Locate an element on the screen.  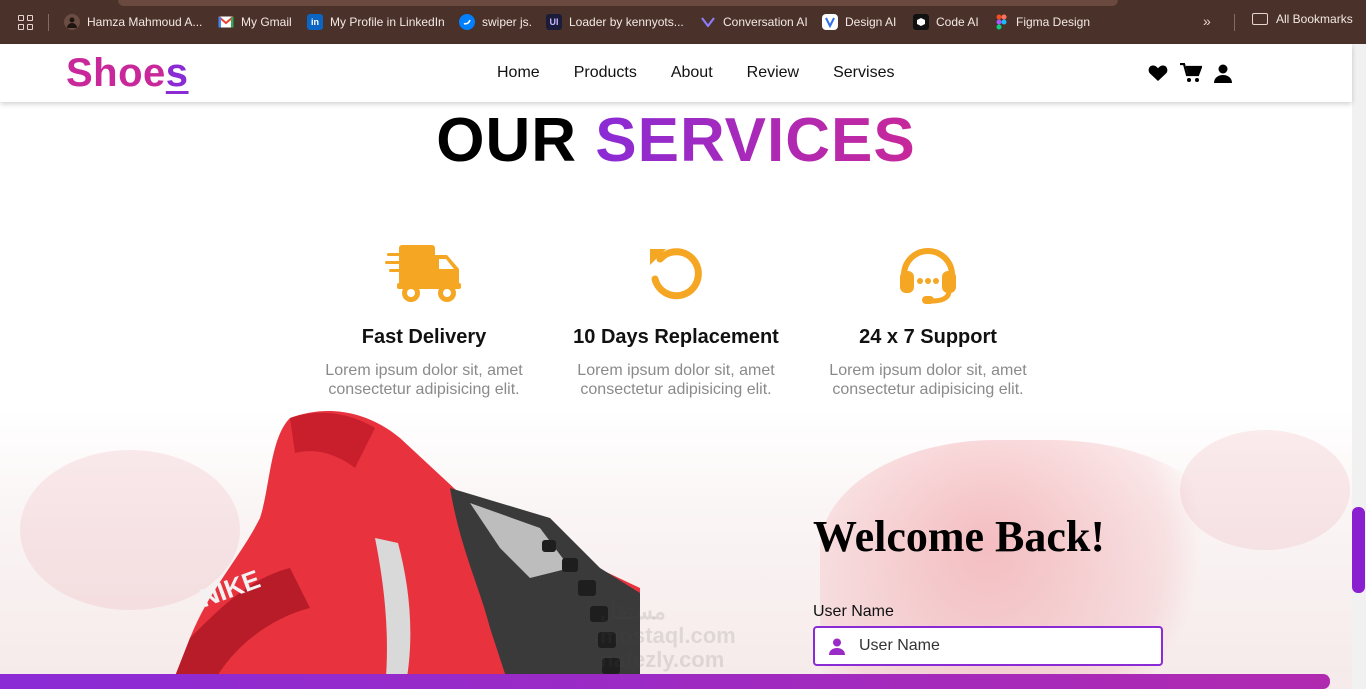
nav-products: Products is located at coordinates (605, 73).